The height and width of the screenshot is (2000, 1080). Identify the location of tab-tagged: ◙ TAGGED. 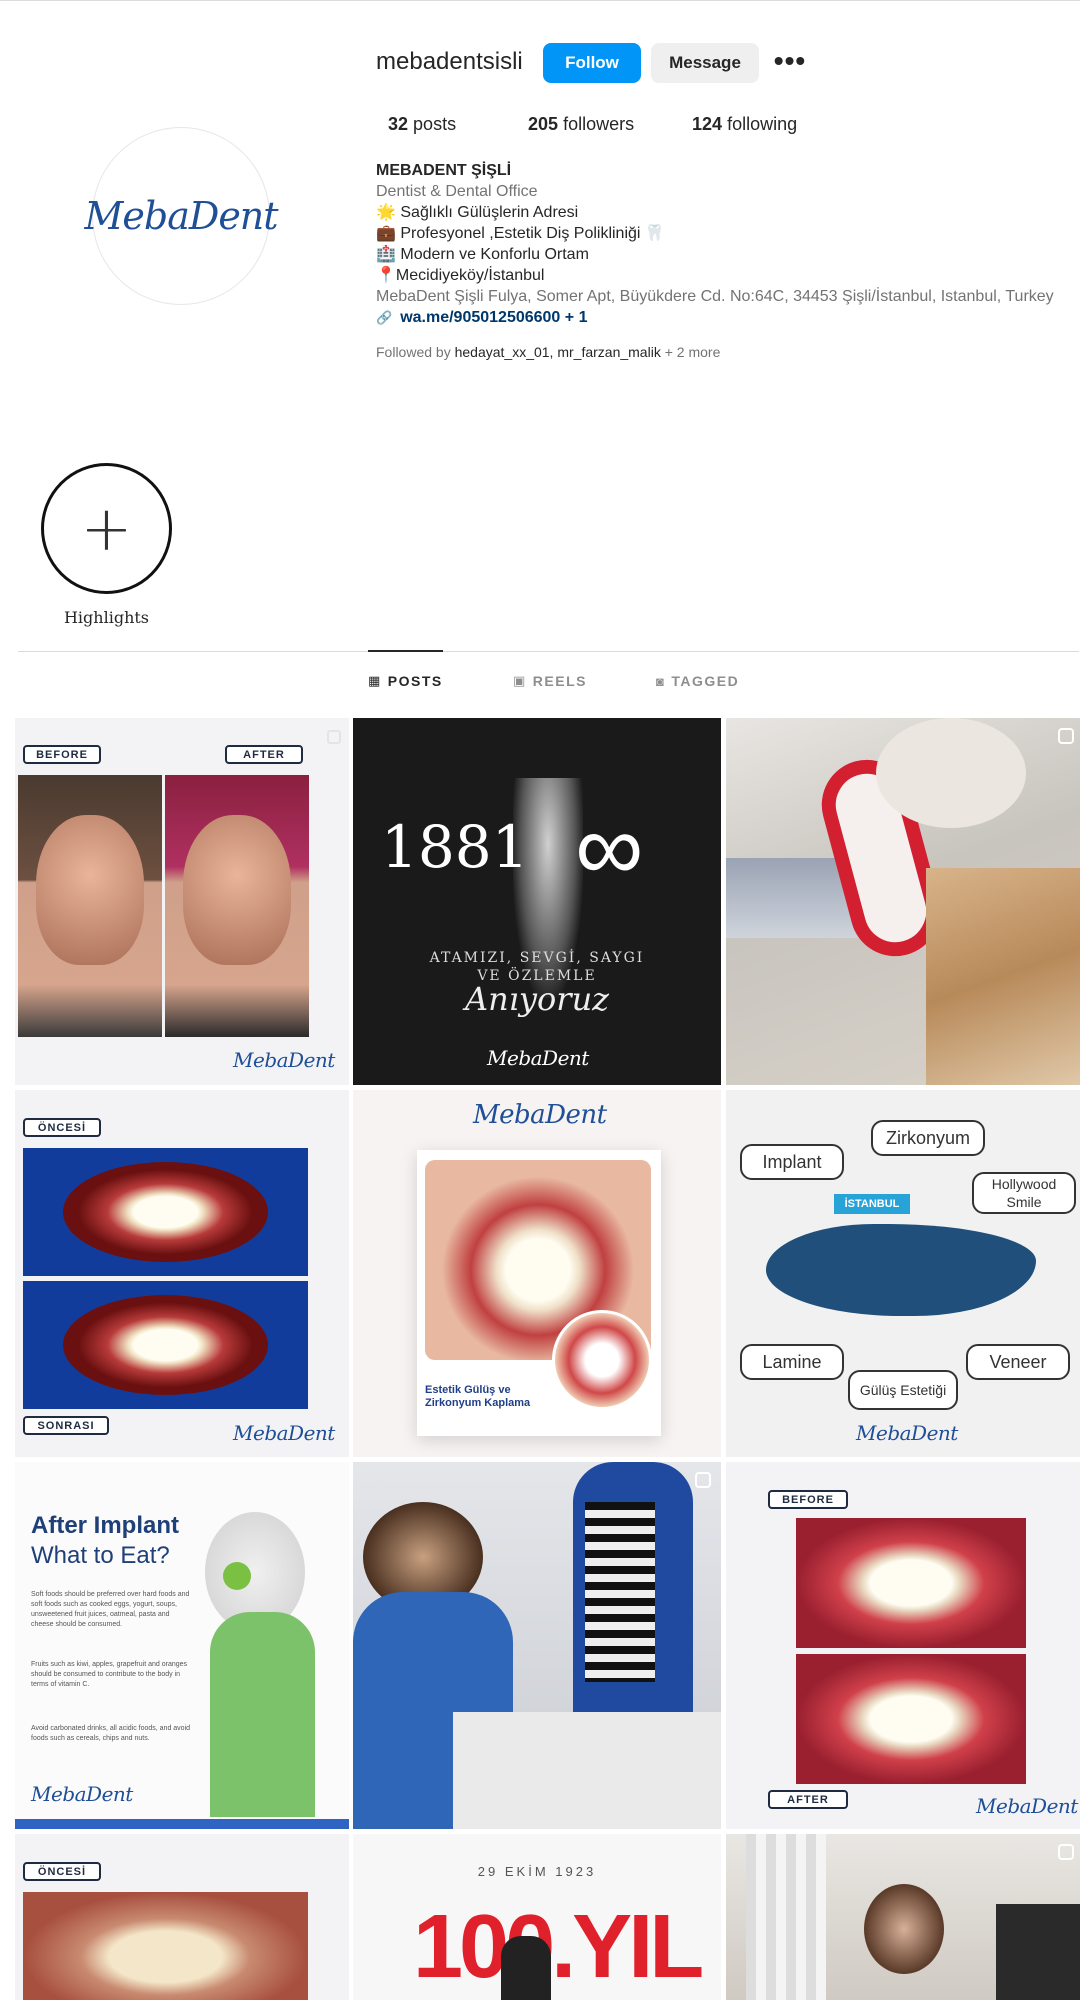
(697, 681).